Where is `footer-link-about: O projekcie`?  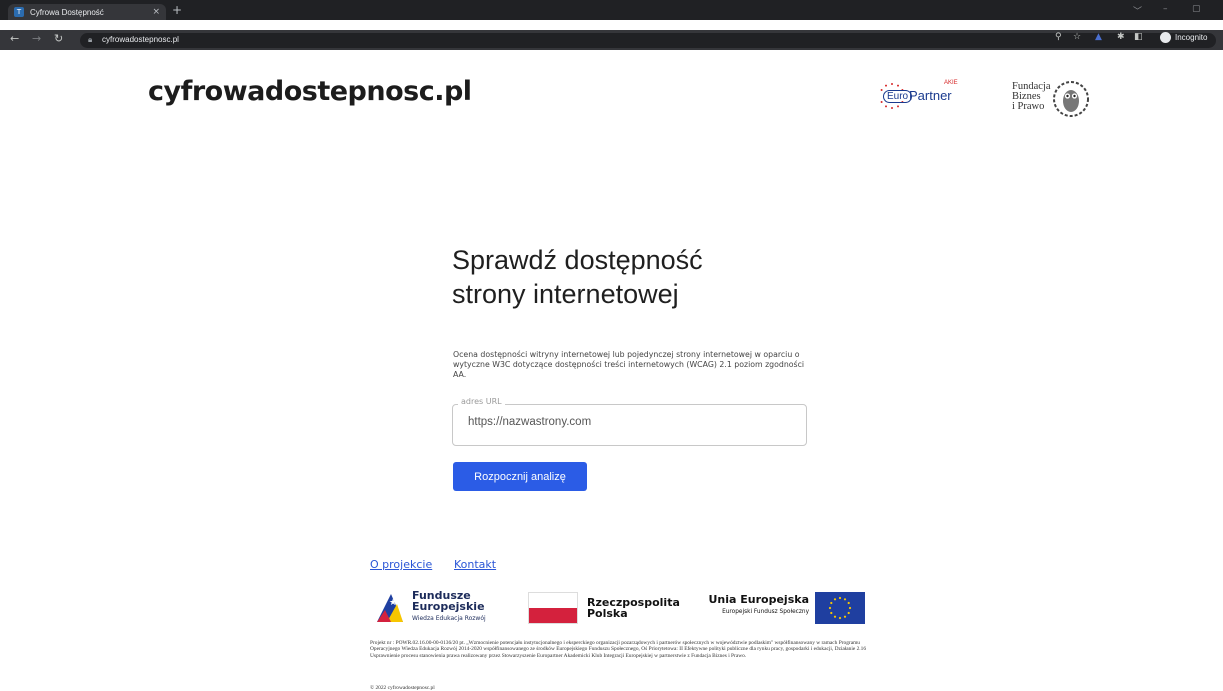
footer-link-about: O projekcie is located at coordinates (401, 564).